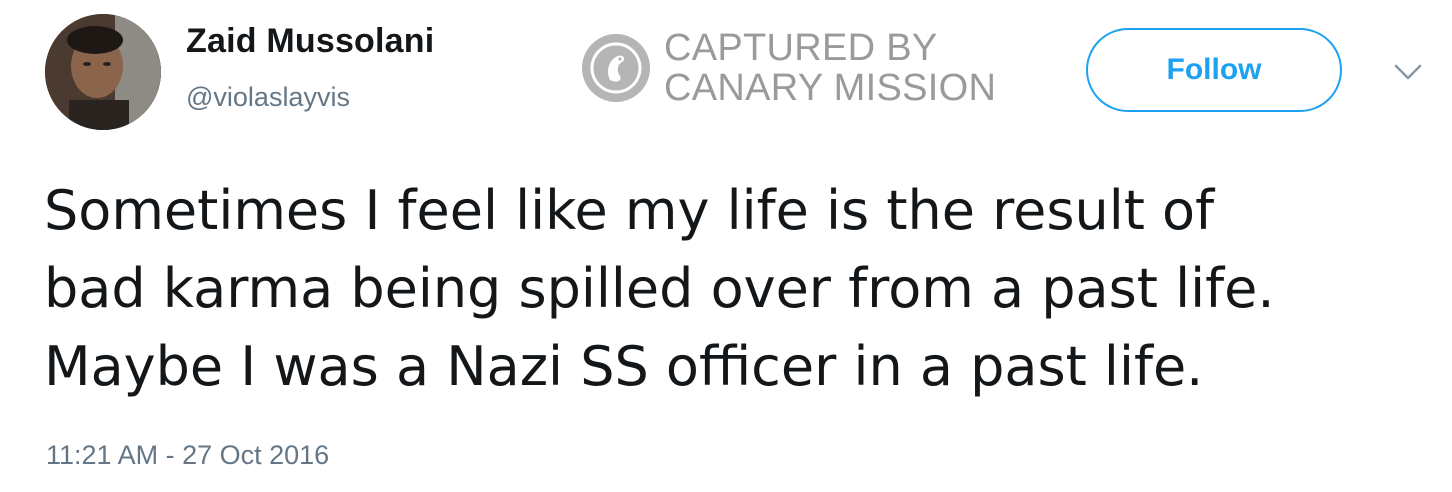  What do you see at coordinates (268, 97) in the screenshot?
I see `user-handle: @violaslayvis` at bounding box center [268, 97].